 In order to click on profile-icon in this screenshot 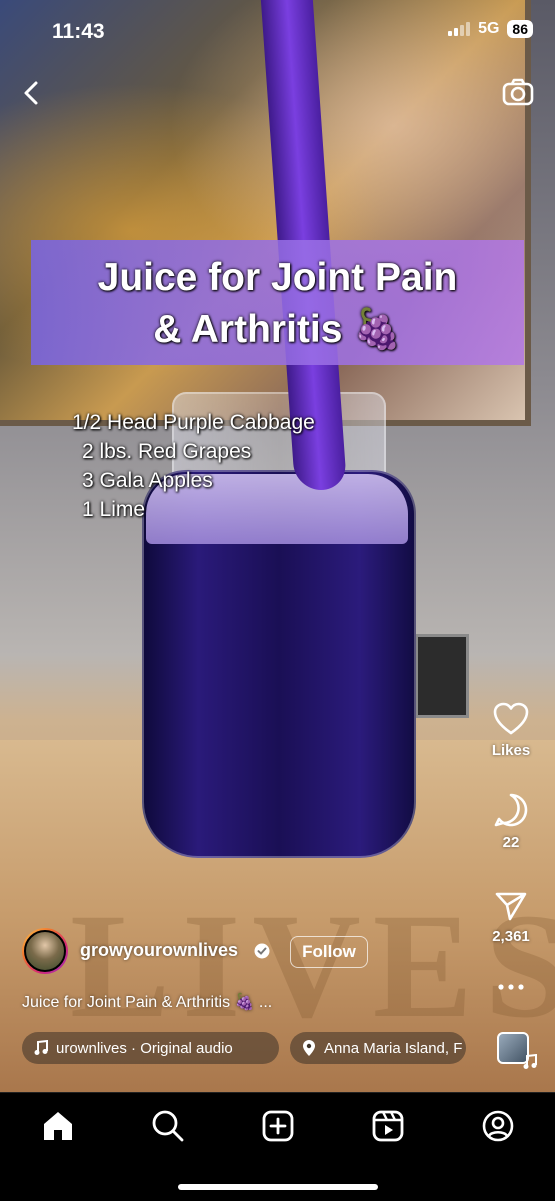, I will do `click(498, 1126)`.